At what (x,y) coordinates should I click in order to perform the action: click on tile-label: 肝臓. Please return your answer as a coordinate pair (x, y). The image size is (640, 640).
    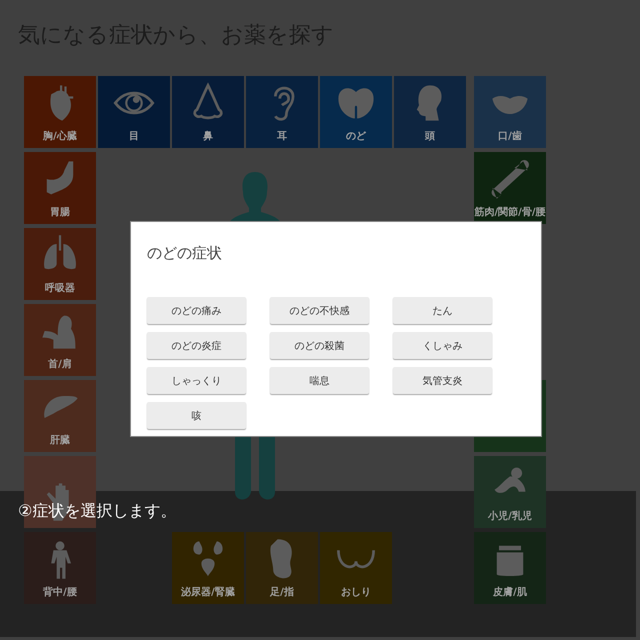
    Looking at the image, I should click on (60, 440).